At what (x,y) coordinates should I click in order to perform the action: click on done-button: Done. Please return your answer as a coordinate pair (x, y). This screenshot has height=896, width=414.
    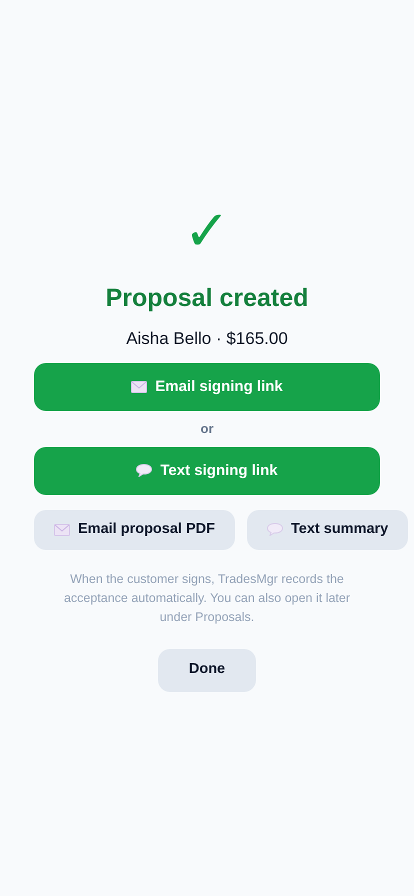
    Looking at the image, I should click on (207, 670).